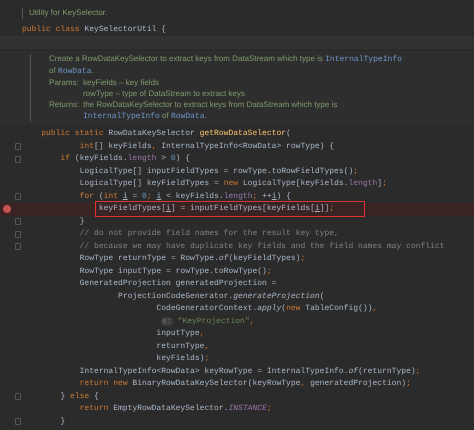 The width and height of the screenshot is (474, 430). I want to click on code-line: CodeGeneratorContext.apply(new TableConfig()),, so click(267, 309).